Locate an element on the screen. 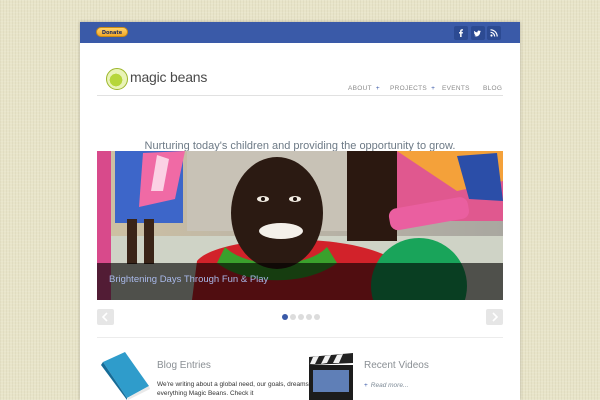 The width and height of the screenshot is (600, 400). logo-text: magic beans is located at coordinates (168, 77).